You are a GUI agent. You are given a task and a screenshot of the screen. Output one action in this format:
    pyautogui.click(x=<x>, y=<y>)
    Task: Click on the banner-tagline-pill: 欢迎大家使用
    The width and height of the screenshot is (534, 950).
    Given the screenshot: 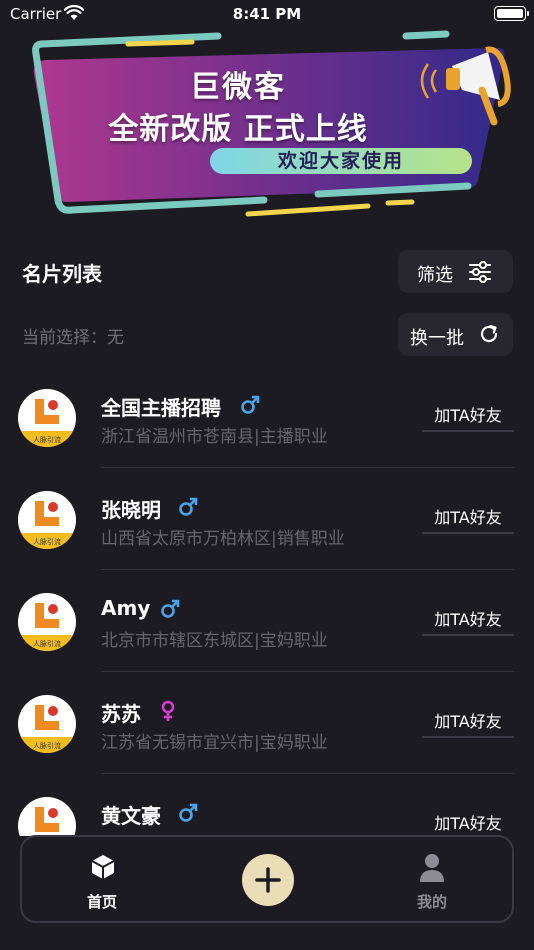 What is the action you would take?
    pyautogui.click(x=341, y=161)
    